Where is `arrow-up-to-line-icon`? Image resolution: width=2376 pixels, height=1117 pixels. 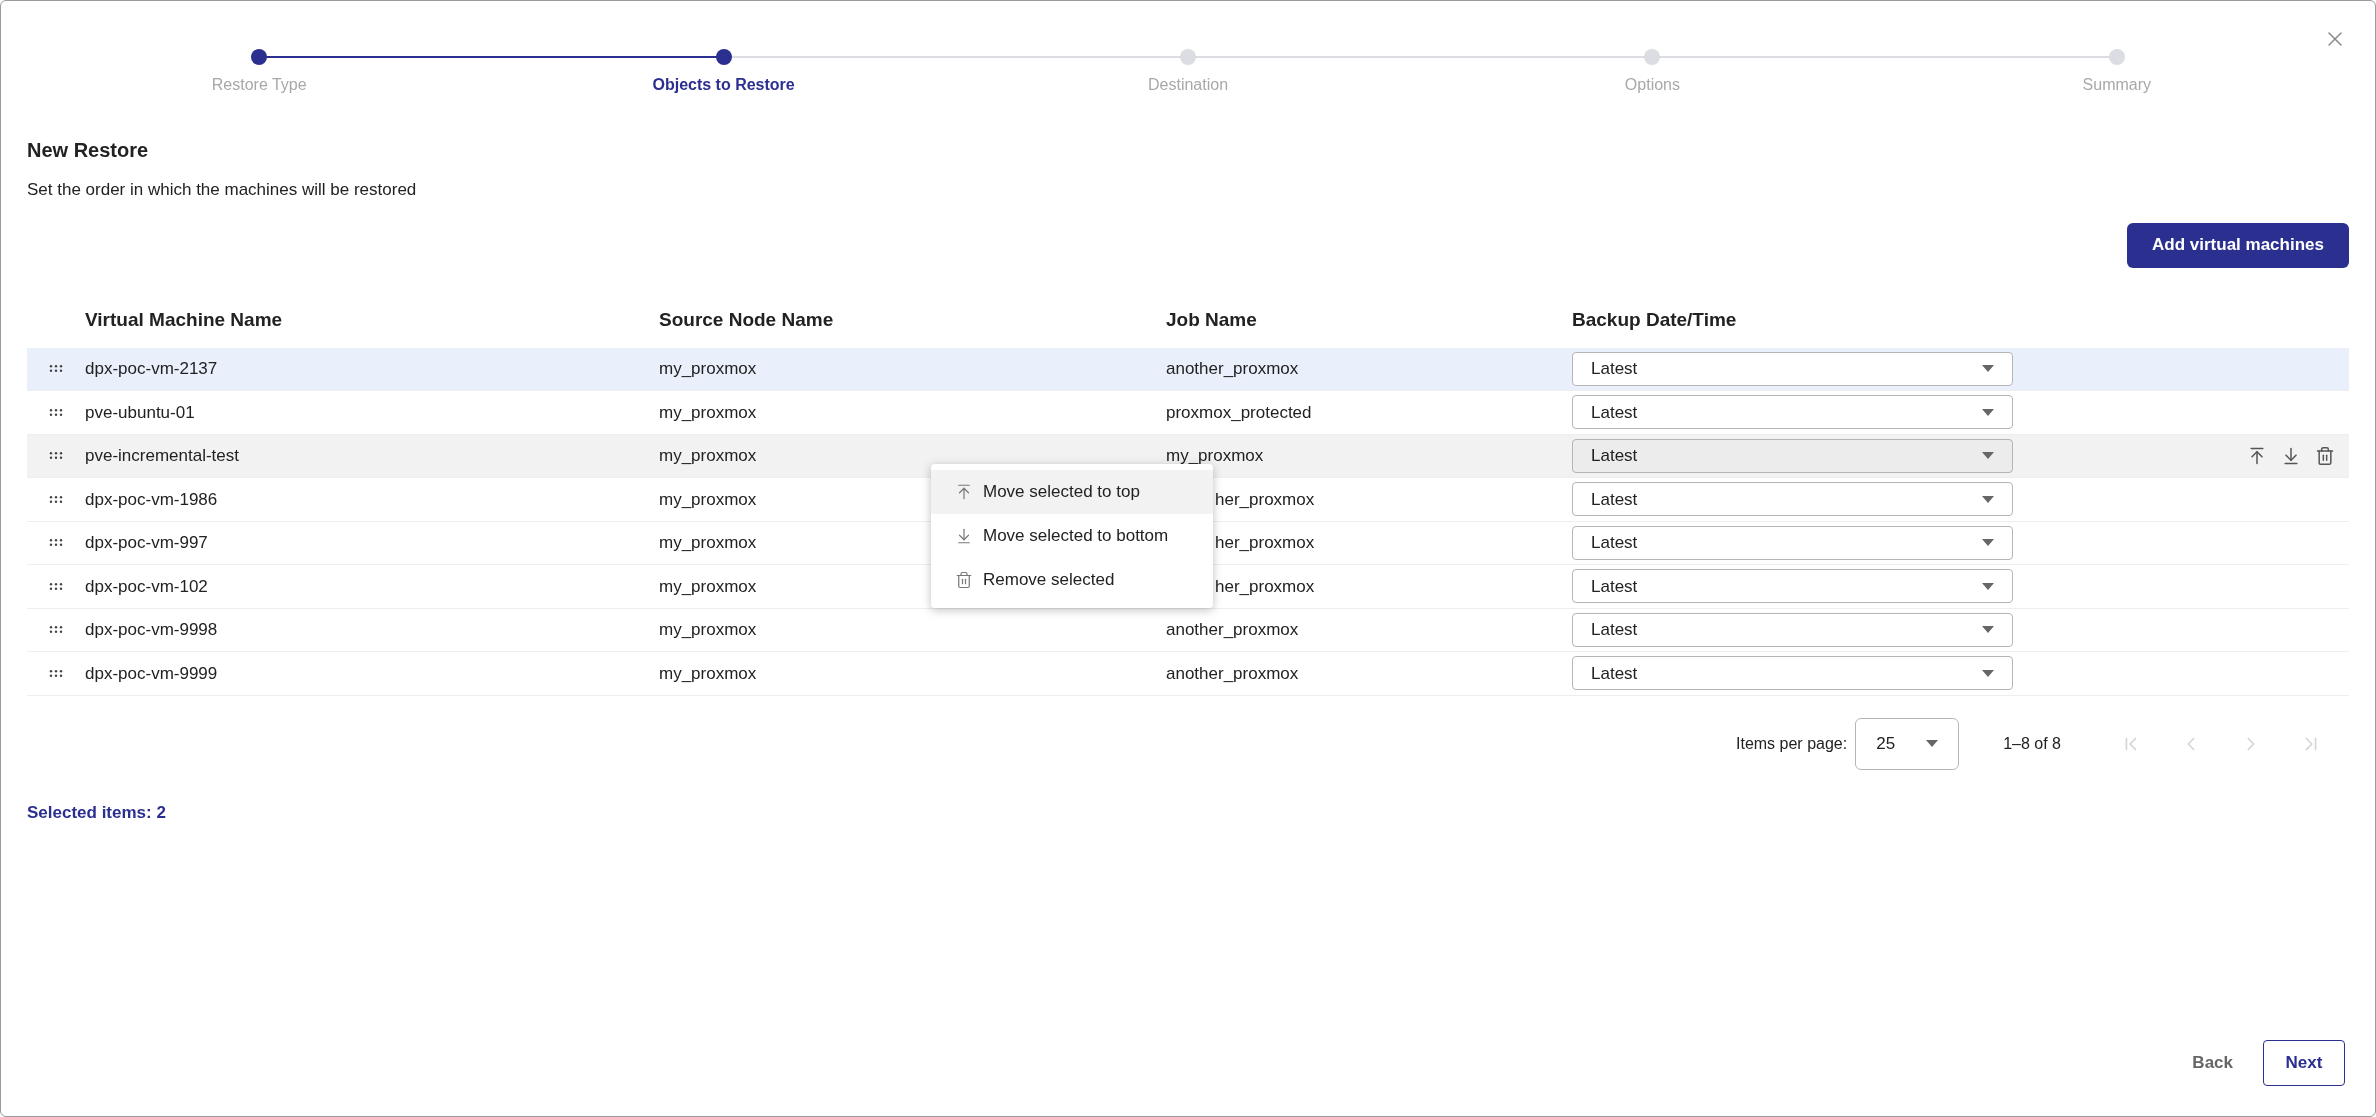
arrow-up-to-line-icon is located at coordinates (964, 491).